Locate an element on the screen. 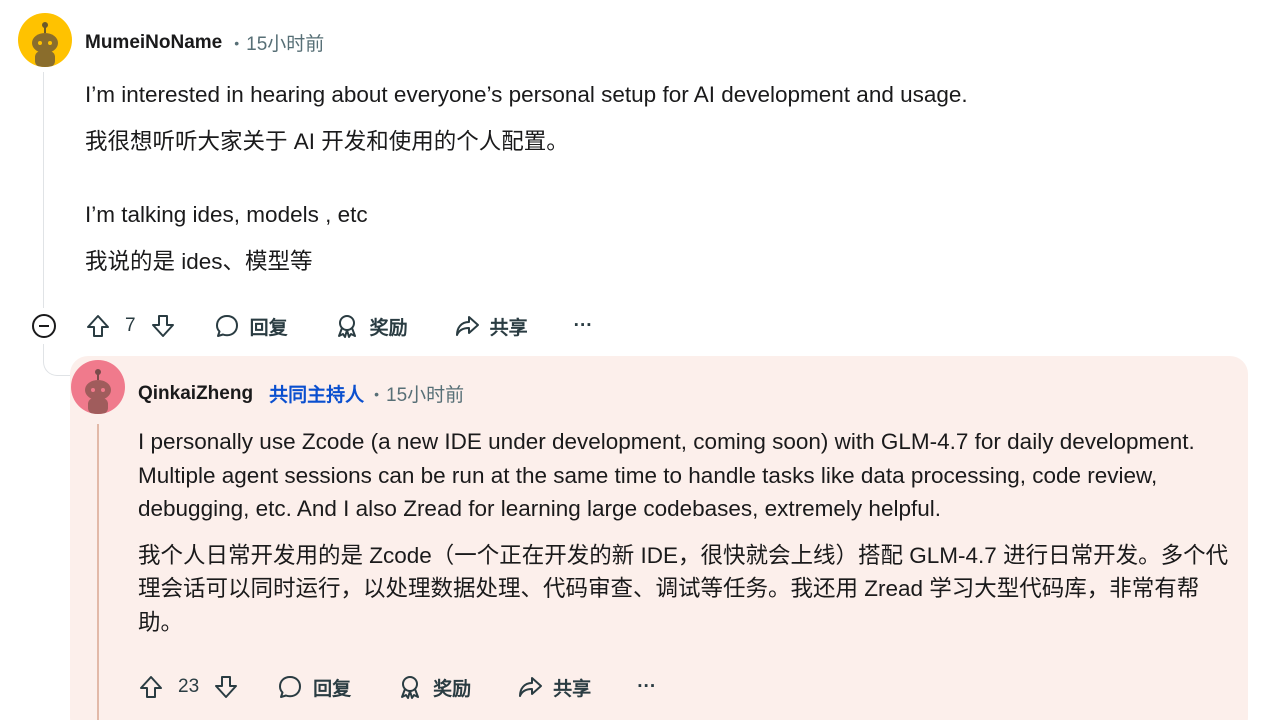  thread-connector is located at coordinates (58, 360).